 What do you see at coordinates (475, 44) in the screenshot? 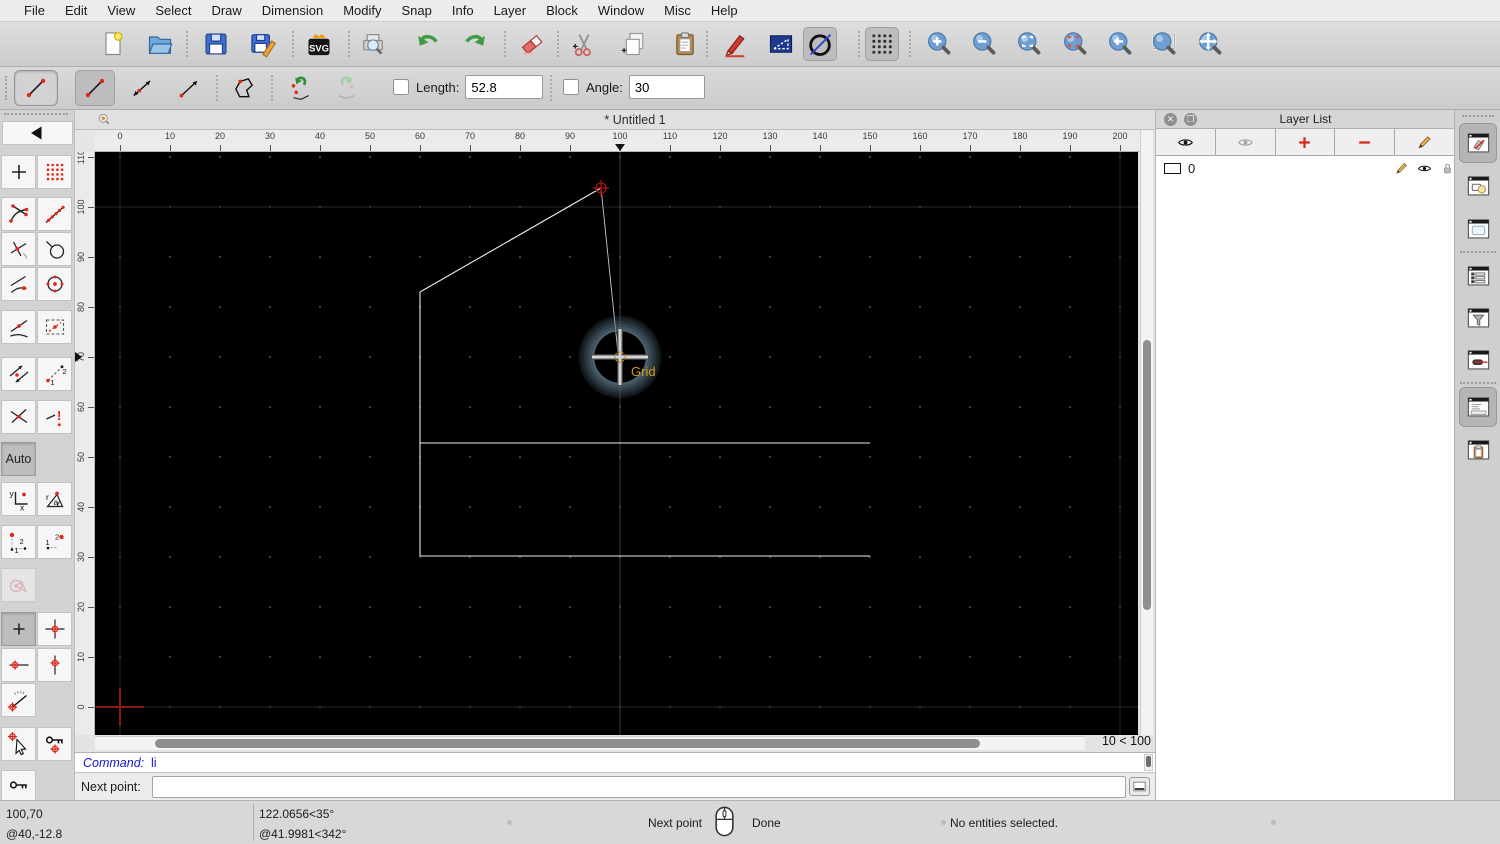
I see `redo-button` at bounding box center [475, 44].